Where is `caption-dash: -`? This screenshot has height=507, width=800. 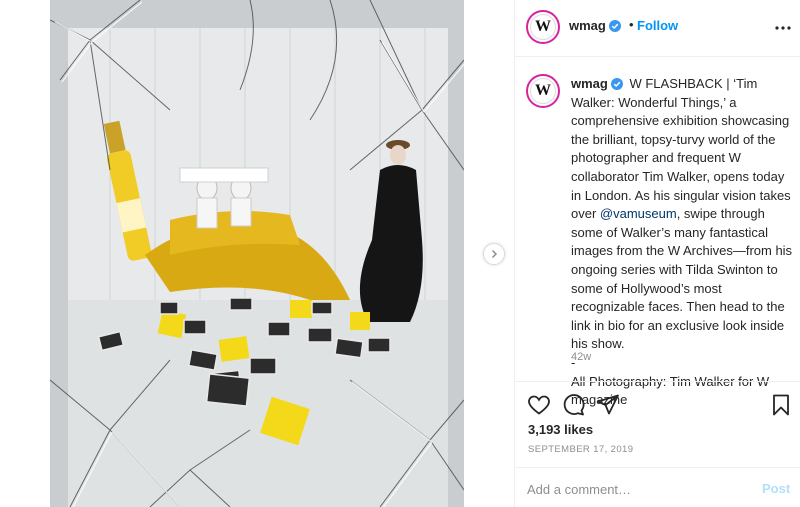 caption-dash: - is located at coordinates (573, 362).